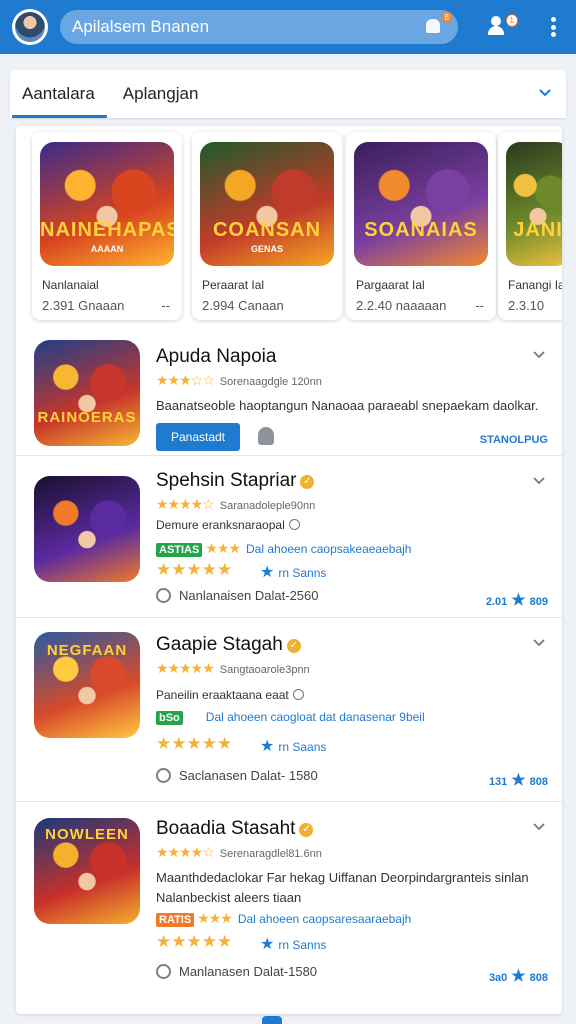 The width and height of the screenshot is (576, 1024). I want to click on art-logo-text: NAINEHAPAS, so click(107, 230).